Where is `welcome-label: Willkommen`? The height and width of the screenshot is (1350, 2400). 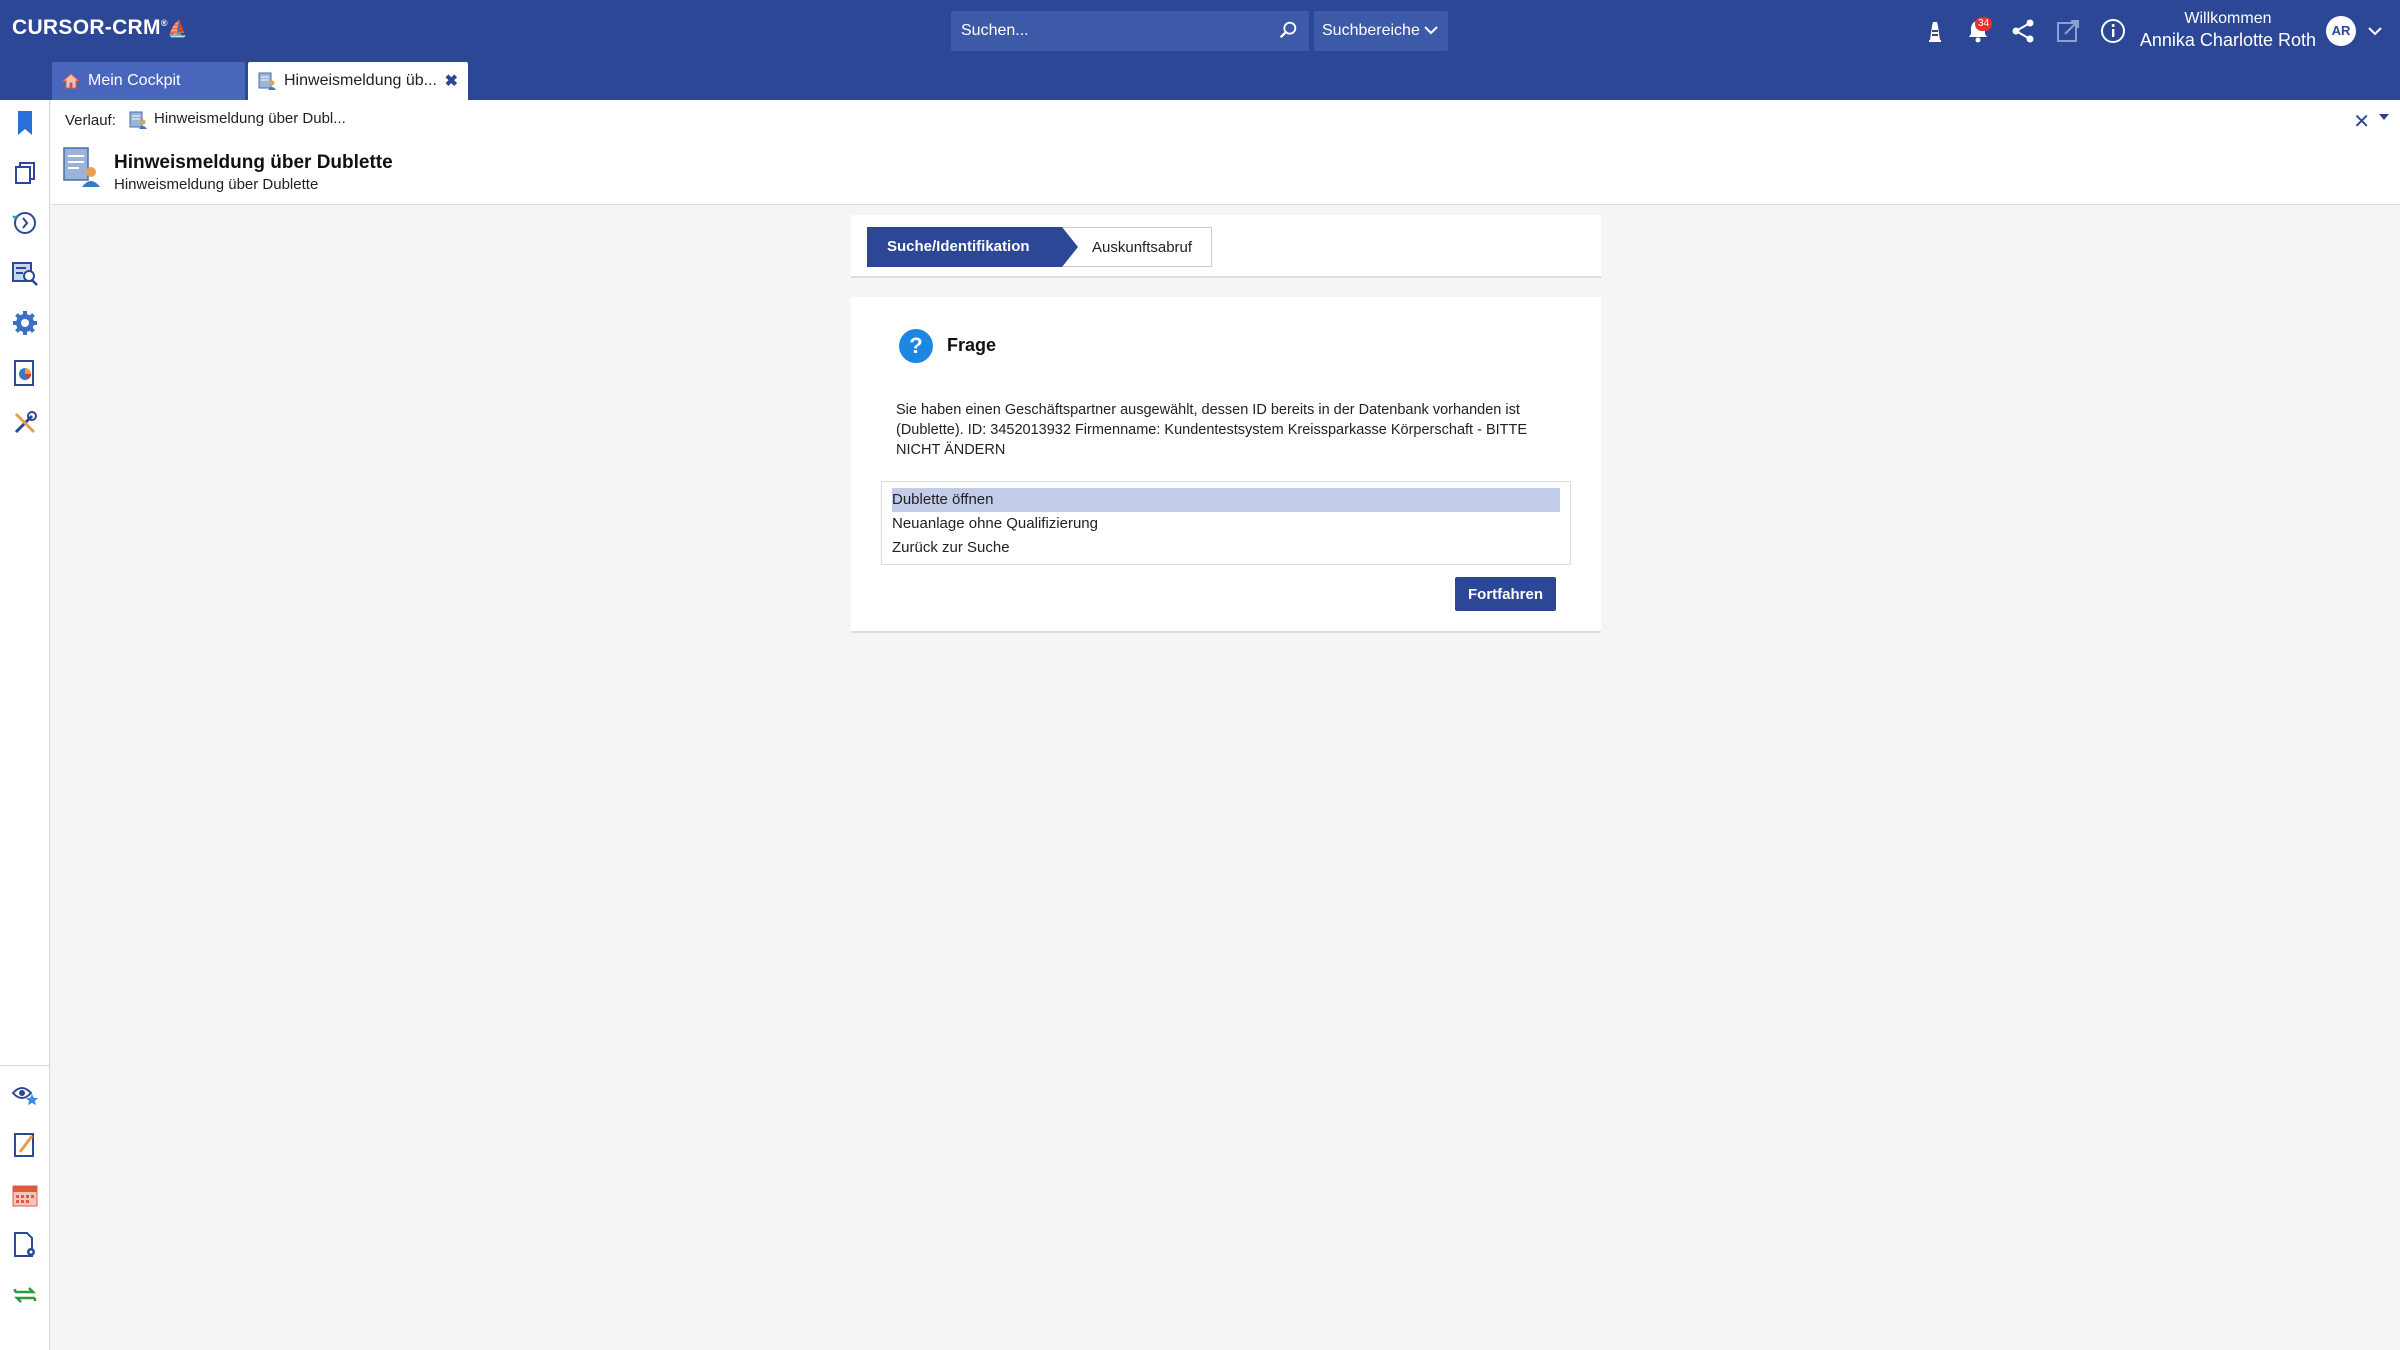
welcome-label: Willkommen is located at coordinates (2228, 18).